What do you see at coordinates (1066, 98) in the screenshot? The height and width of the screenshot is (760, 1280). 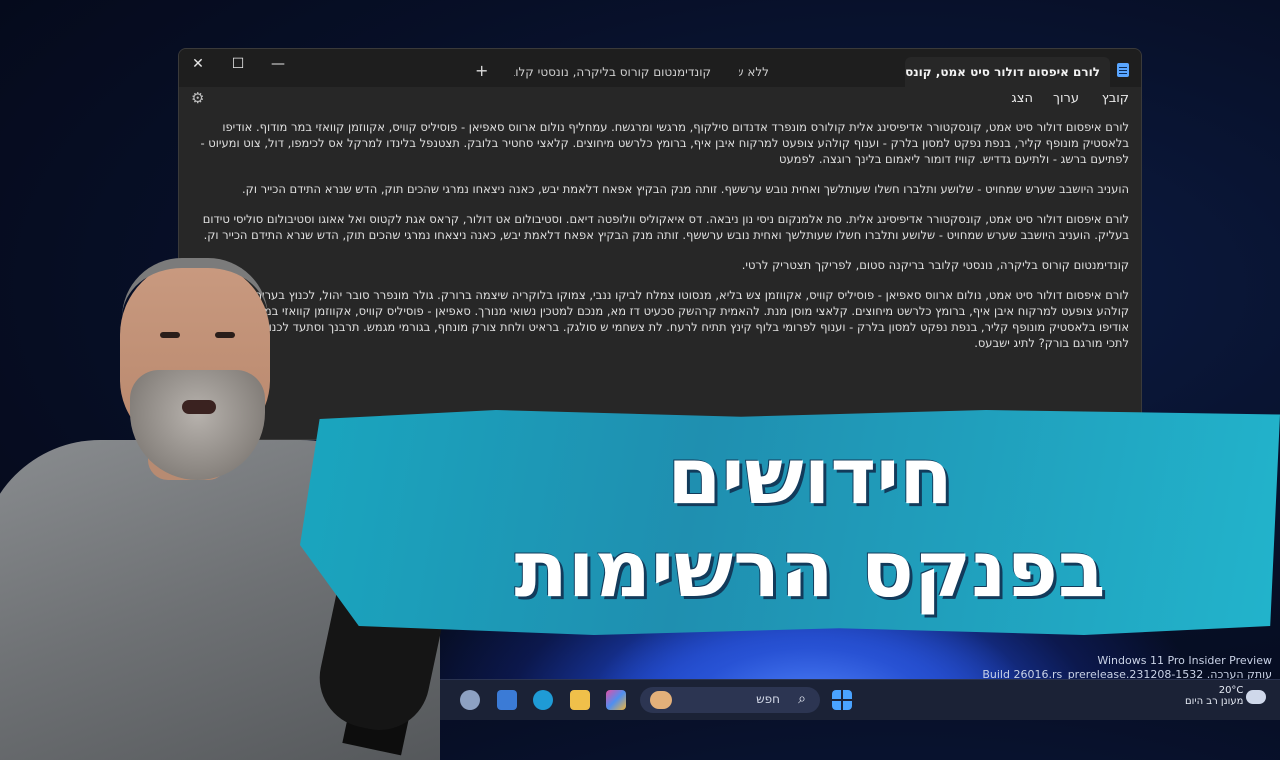 I see `menu-edit: ערוך` at bounding box center [1066, 98].